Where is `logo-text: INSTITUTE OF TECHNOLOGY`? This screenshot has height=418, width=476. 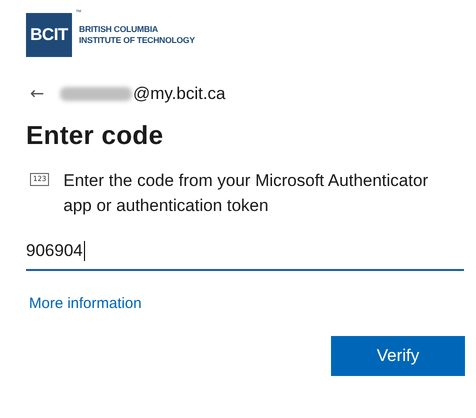 logo-text: INSTITUTE OF TECHNOLOGY is located at coordinates (137, 40).